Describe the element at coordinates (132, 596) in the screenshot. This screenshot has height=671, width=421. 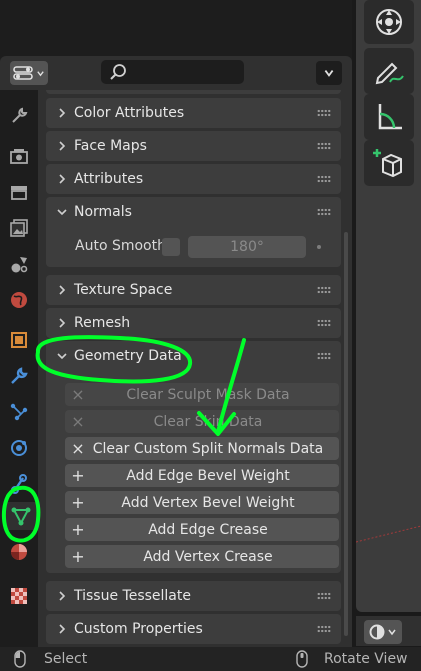
I see `section-title: Tissue Tessellate` at that location.